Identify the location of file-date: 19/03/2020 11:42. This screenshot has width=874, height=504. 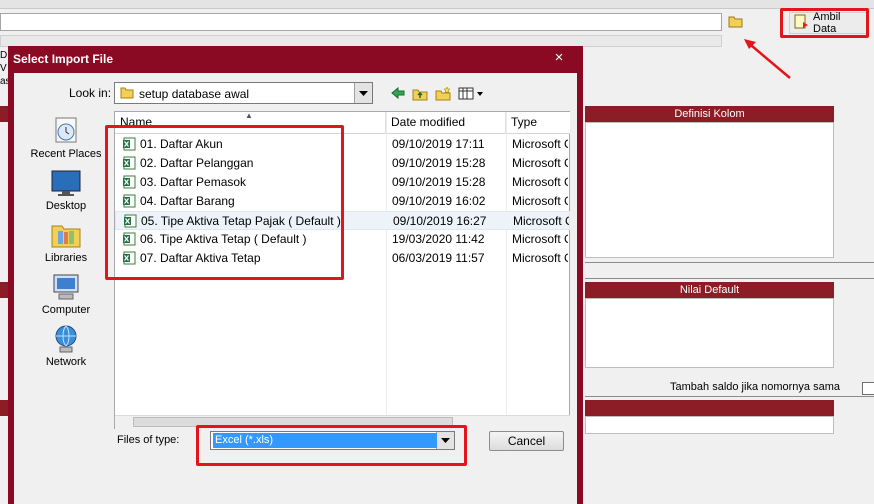
(438, 239).